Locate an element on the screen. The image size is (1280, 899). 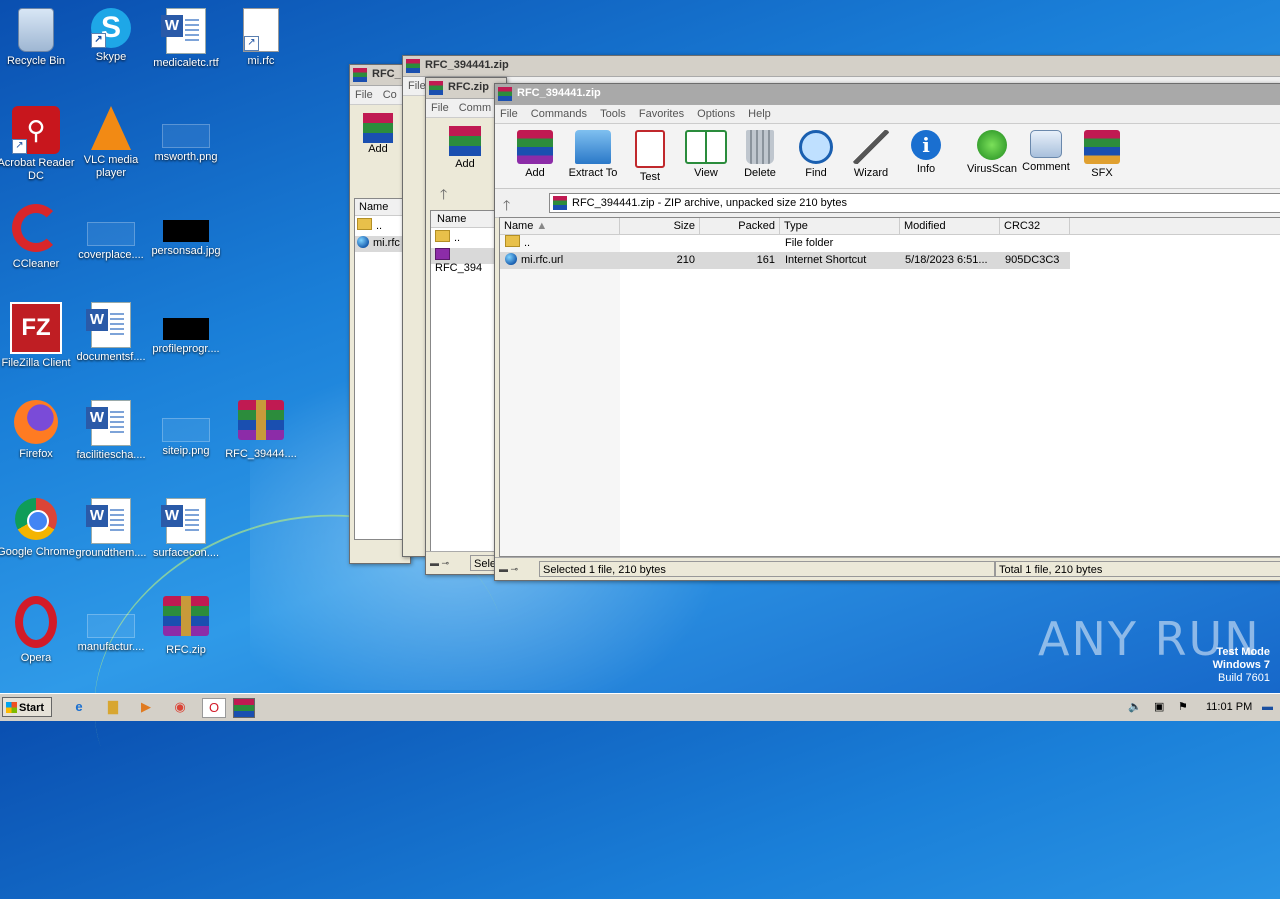
image-file-icon is located at coordinates (111, 234).